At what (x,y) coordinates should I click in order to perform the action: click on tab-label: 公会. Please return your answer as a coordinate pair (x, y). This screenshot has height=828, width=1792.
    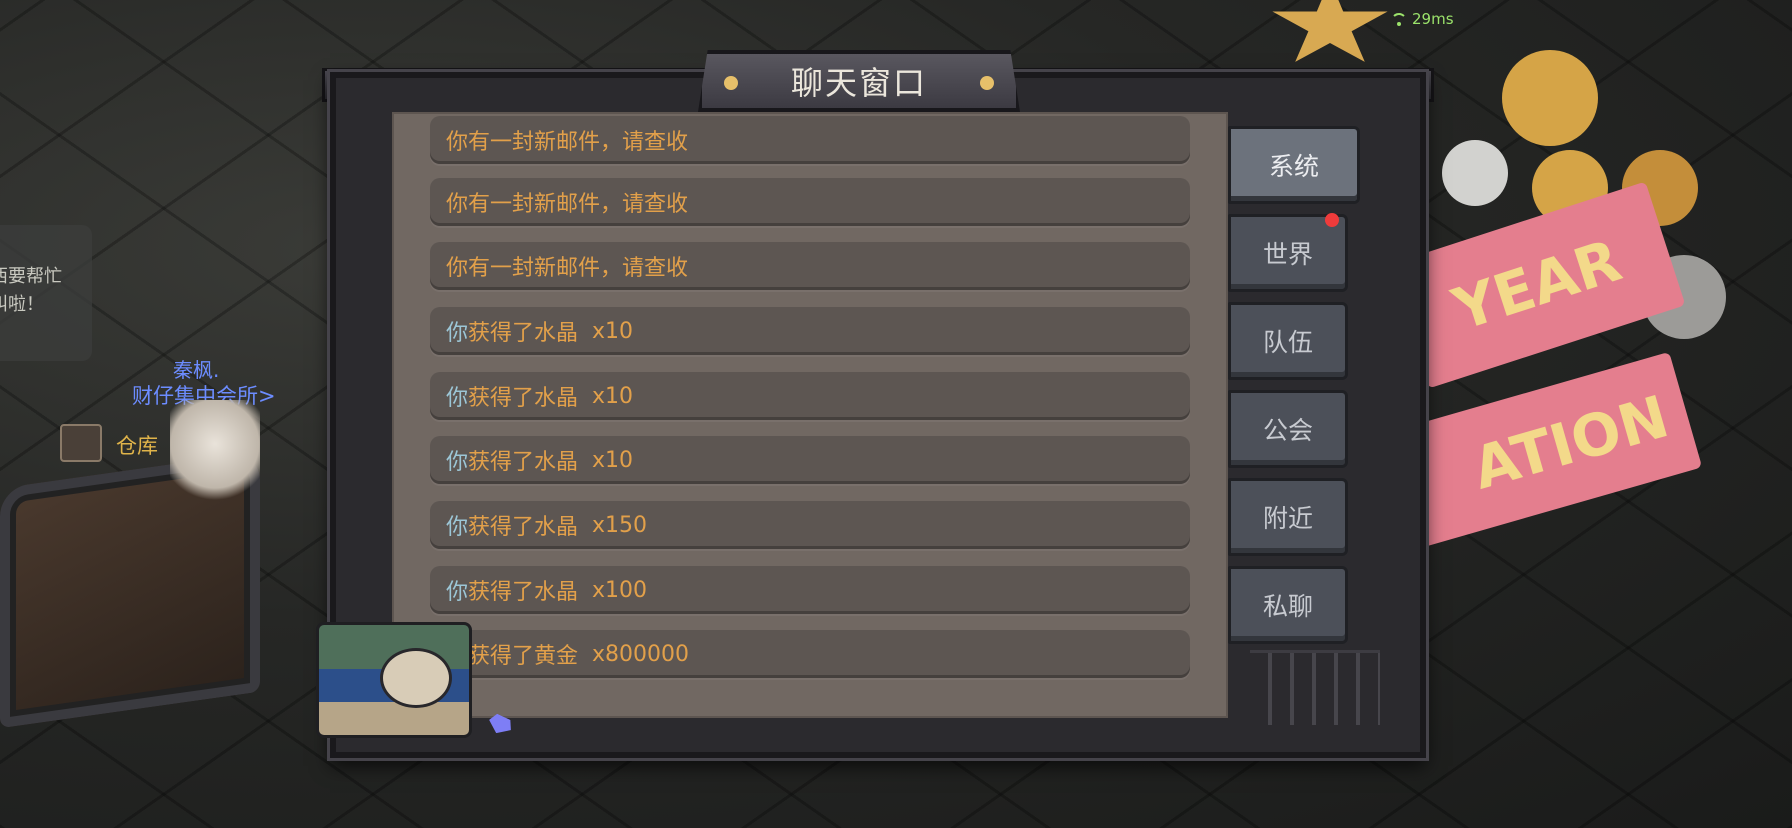
    Looking at the image, I should click on (1287, 430).